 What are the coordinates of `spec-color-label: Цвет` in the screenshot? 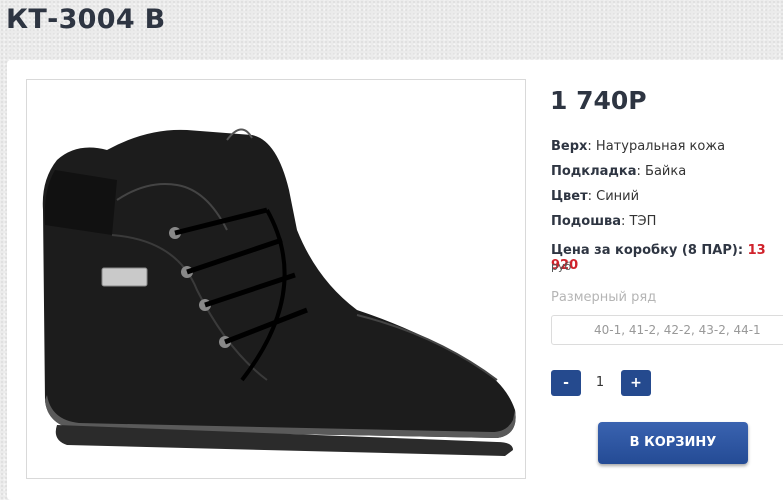 It's located at (569, 196).